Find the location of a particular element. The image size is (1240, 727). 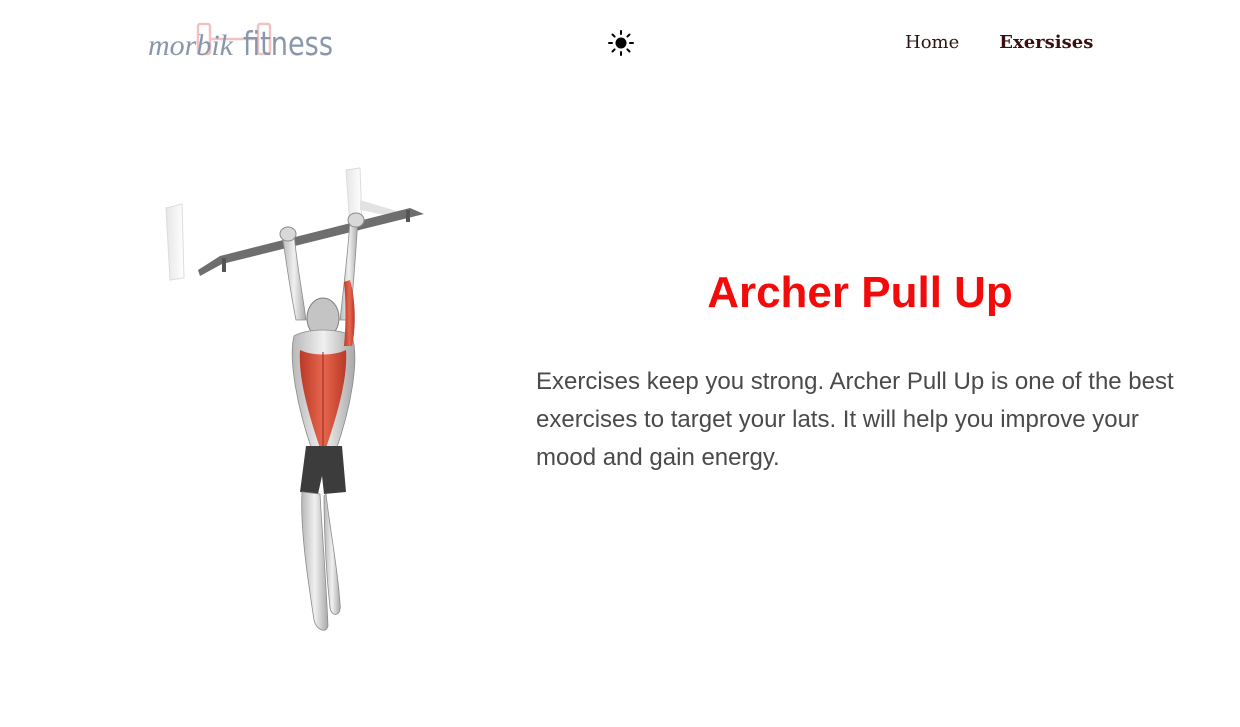

site-logo: morbik fitness is located at coordinates (241, 39).